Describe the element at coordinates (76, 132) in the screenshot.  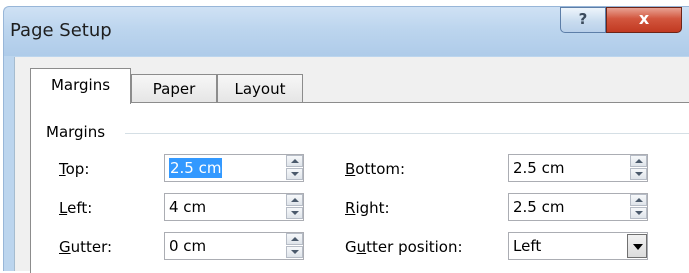
I see `margins-group-title: Margins` at that location.